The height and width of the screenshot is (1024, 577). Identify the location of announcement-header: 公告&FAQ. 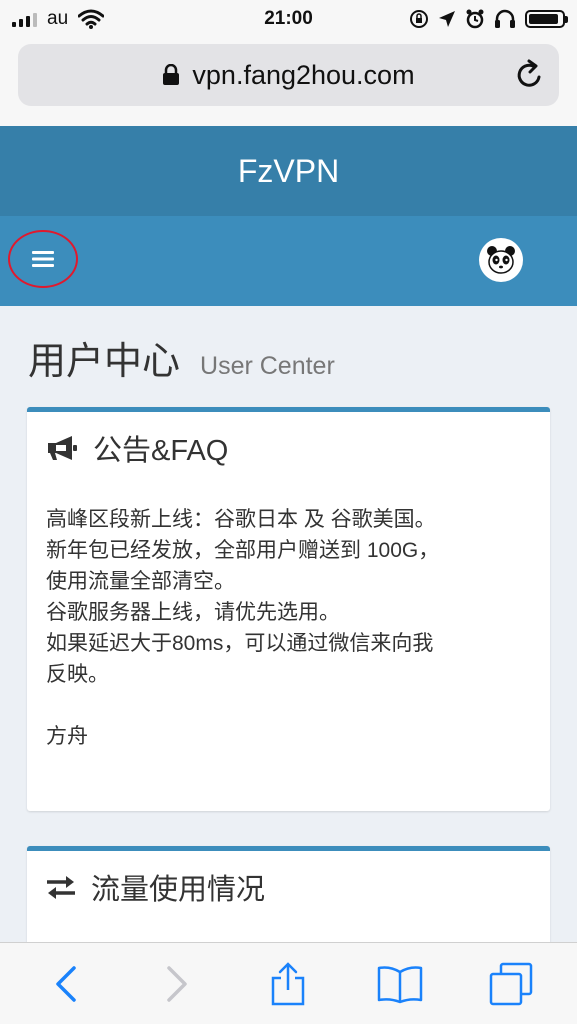
(288, 448).